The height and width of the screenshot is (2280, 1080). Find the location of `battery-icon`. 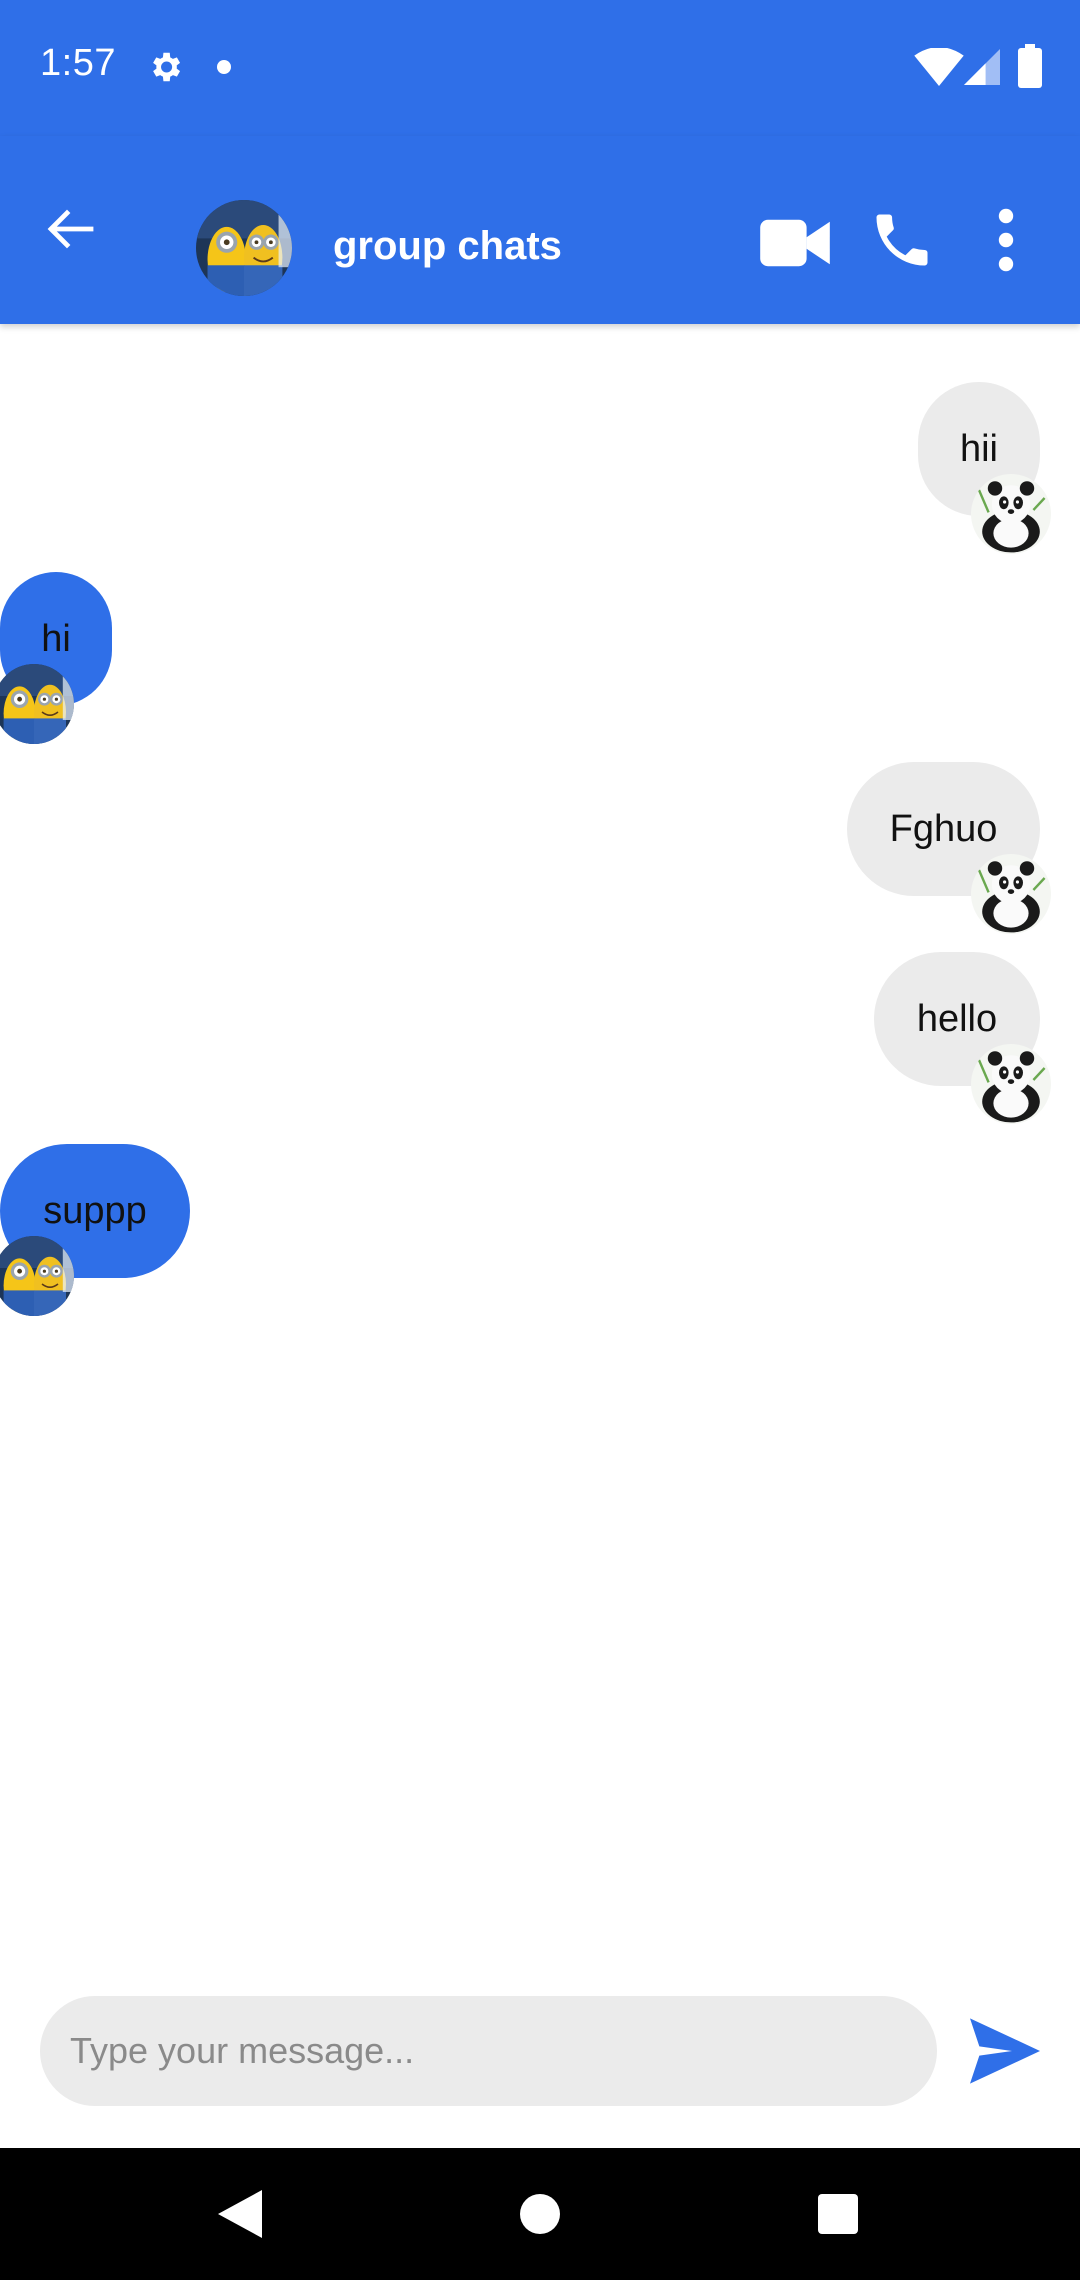

battery-icon is located at coordinates (1030, 66).